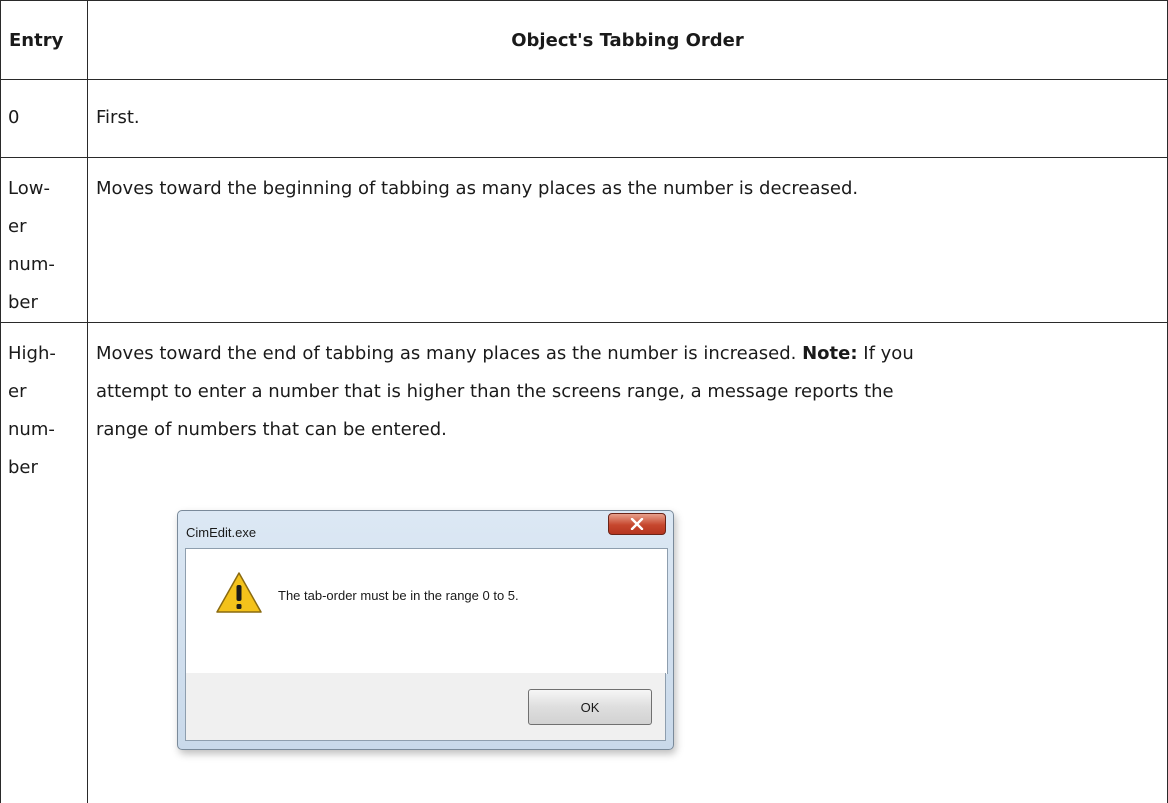  What do you see at coordinates (221, 532) in the screenshot?
I see `dialog-title: CimEdit.exe` at bounding box center [221, 532].